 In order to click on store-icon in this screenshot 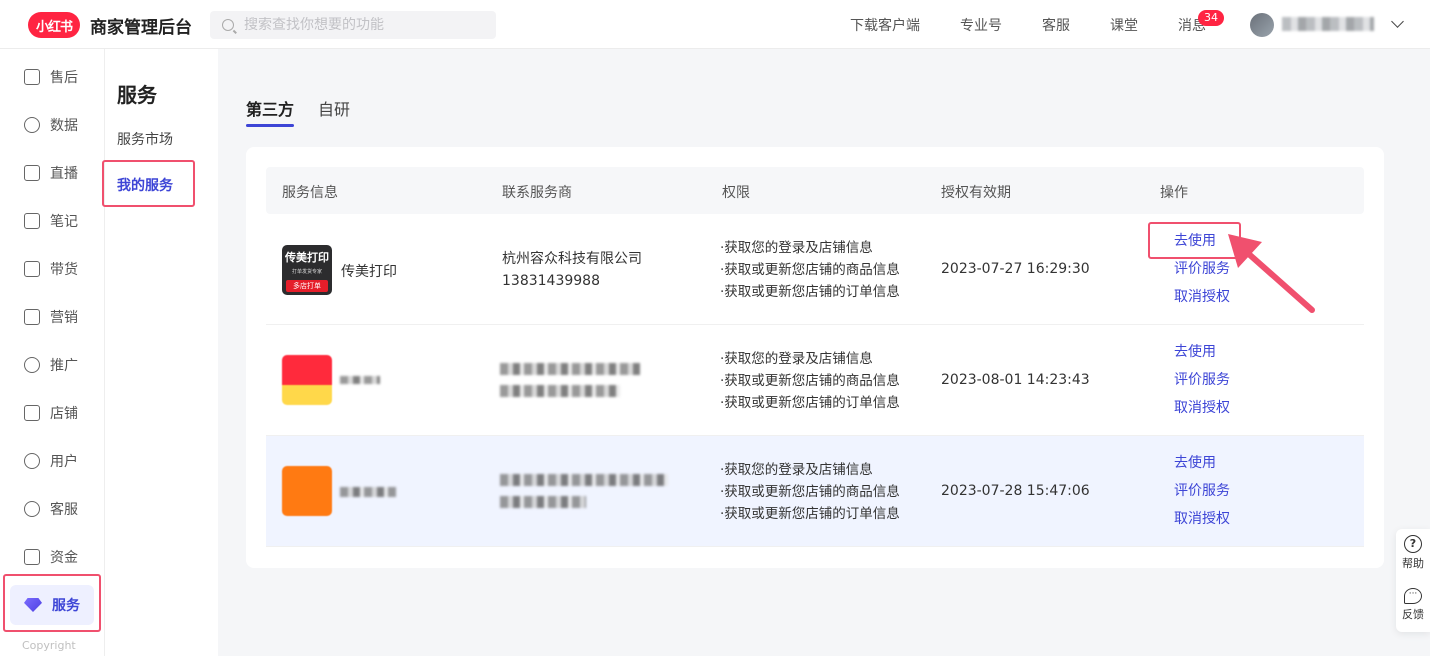, I will do `click(32, 413)`.